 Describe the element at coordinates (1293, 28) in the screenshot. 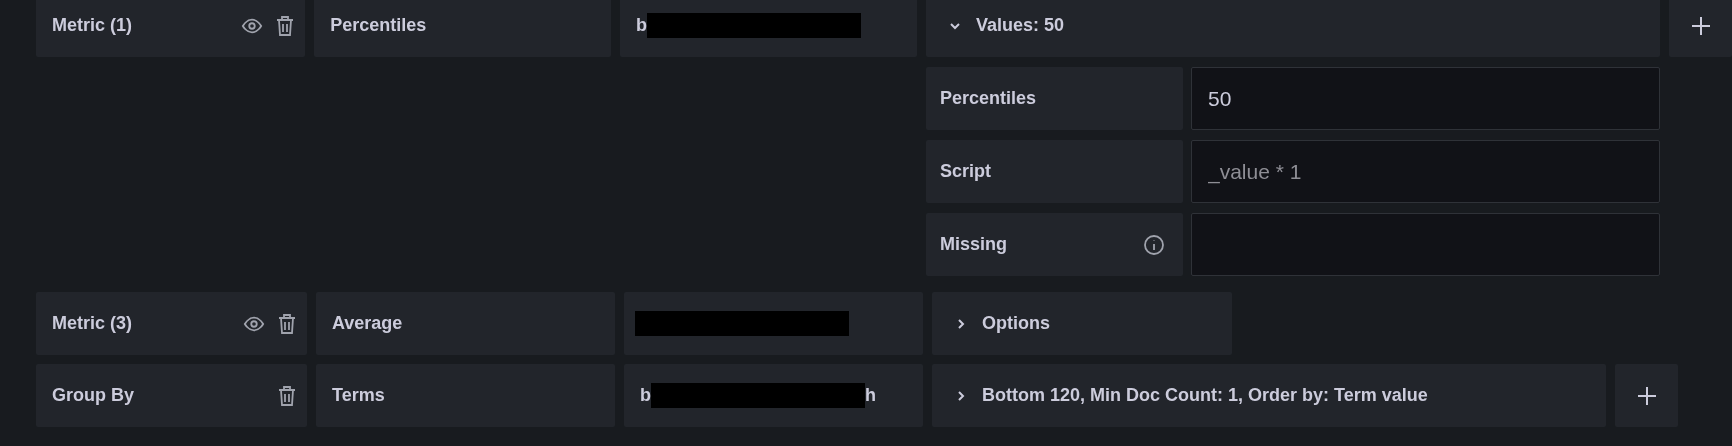

I see `options-toggle: Values: 50` at that location.